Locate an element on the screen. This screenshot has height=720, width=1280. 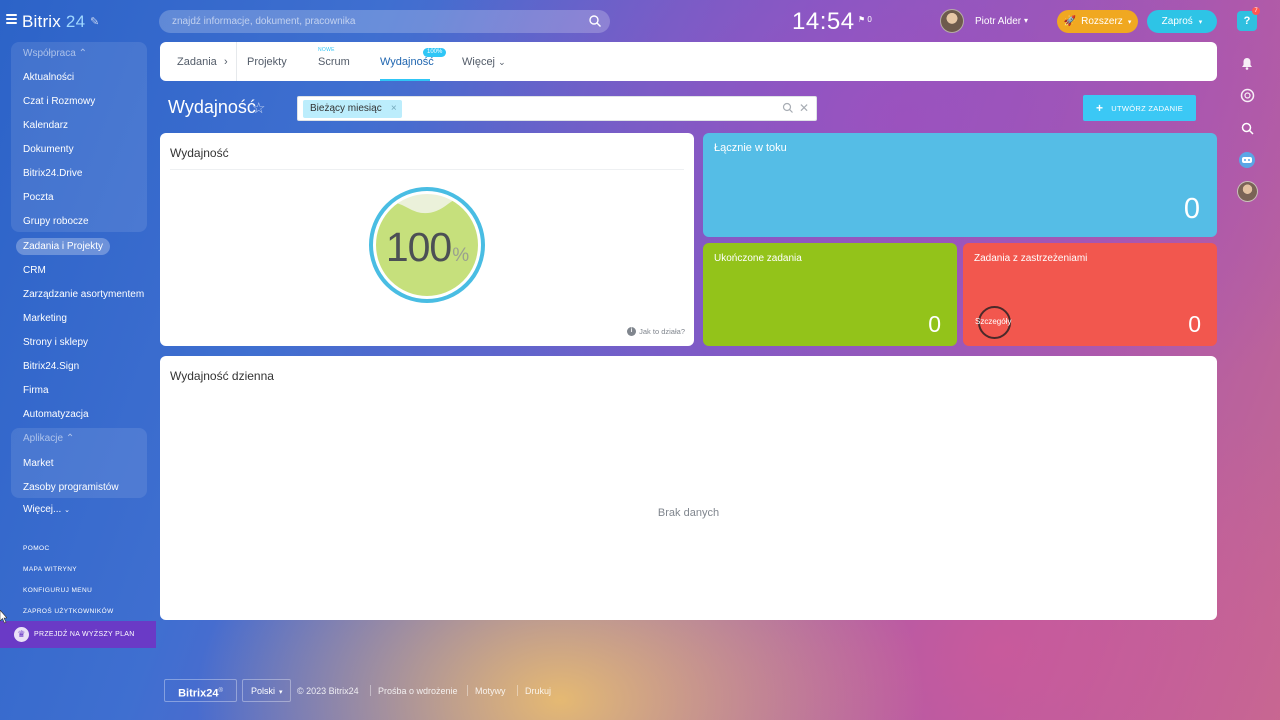
efficiency-card: Wydajność 100% i Jak to działa? is located at coordinates (427, 239).